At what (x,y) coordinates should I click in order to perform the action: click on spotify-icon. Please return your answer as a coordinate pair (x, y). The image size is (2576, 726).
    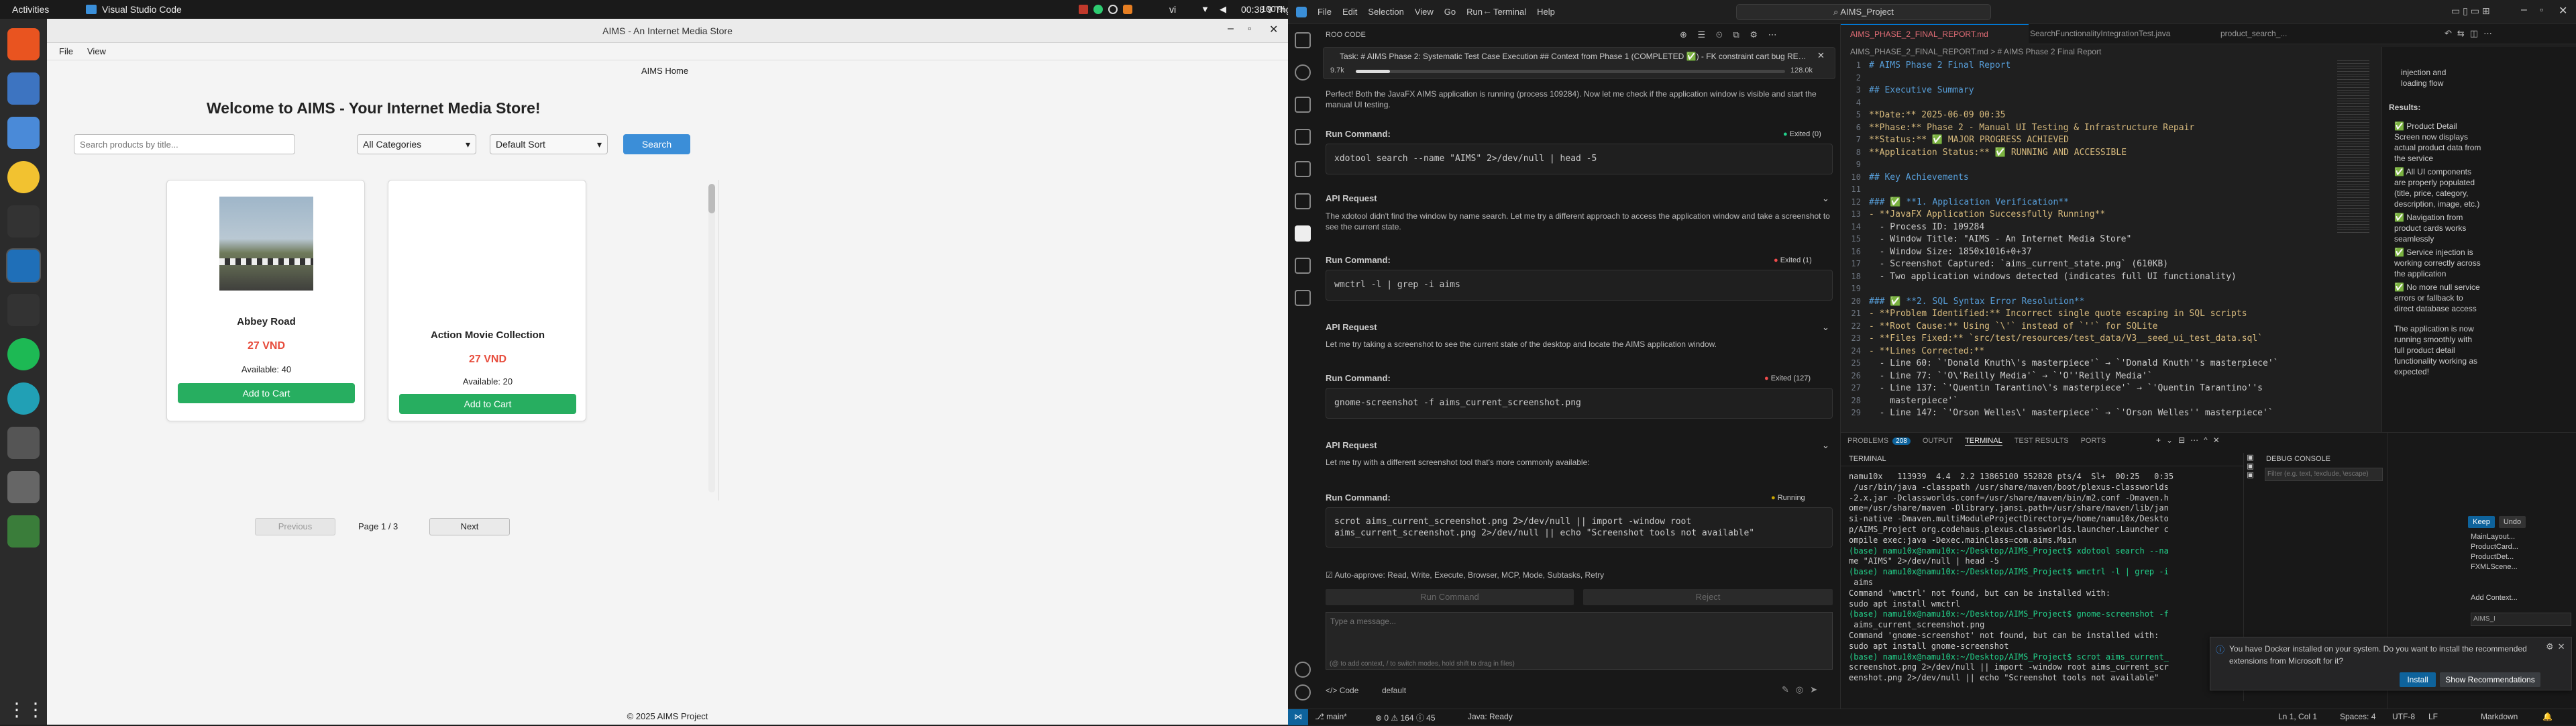
    Looking at the image, I should click on (23, 354).